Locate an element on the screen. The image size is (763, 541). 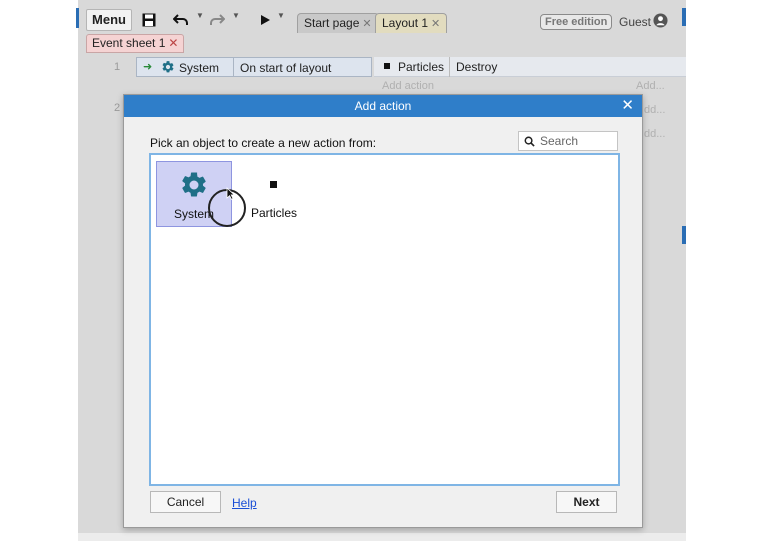
search-icon is located at coordinates (529, 143).